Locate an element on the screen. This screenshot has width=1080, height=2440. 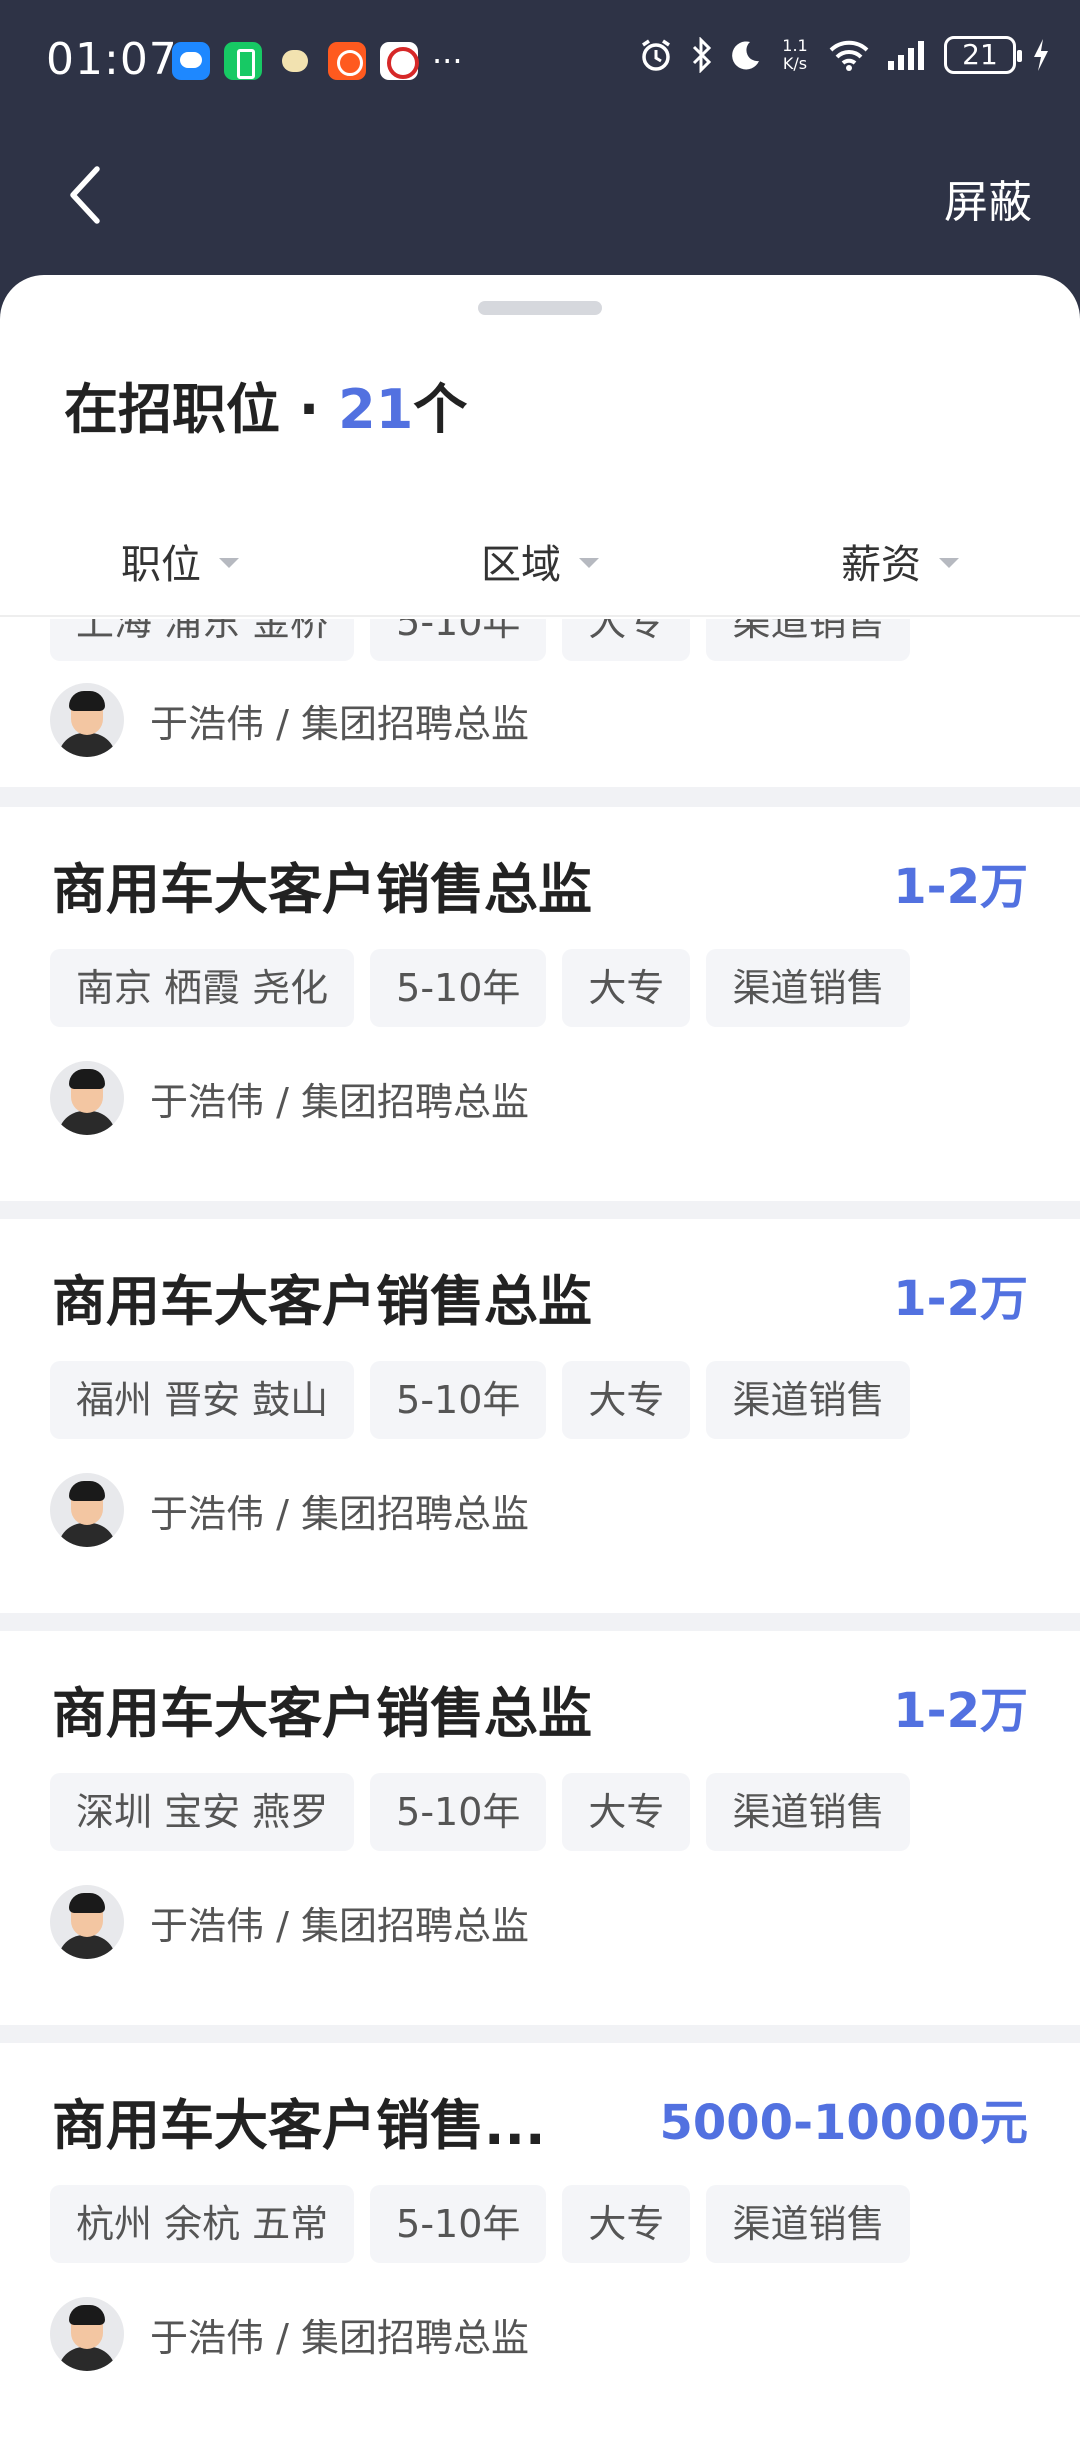
status-time: 01:07 is located at coordinates (112, 59).